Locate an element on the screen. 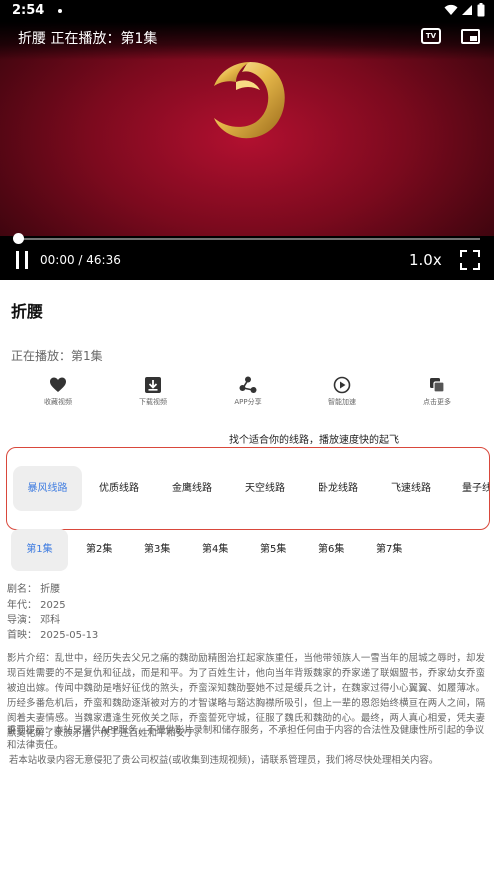 The width and height of the screenshot is (494, 878). smart-accelerate-button: 智能加速 is located at coordinates (342, 391).